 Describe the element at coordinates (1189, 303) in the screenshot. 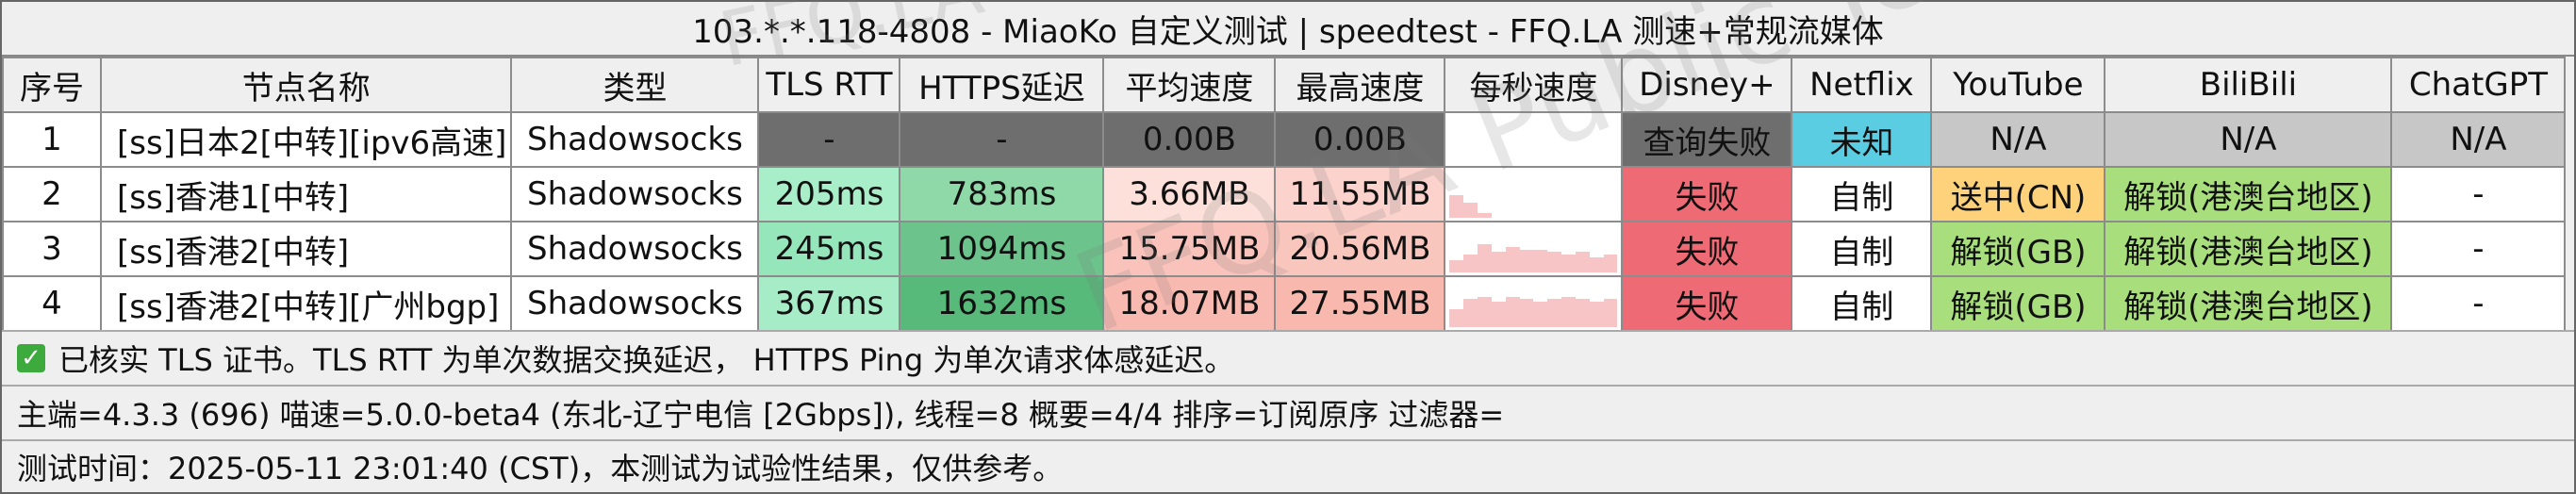

I see `avg-speed-cell: 18.07MB` at that location.